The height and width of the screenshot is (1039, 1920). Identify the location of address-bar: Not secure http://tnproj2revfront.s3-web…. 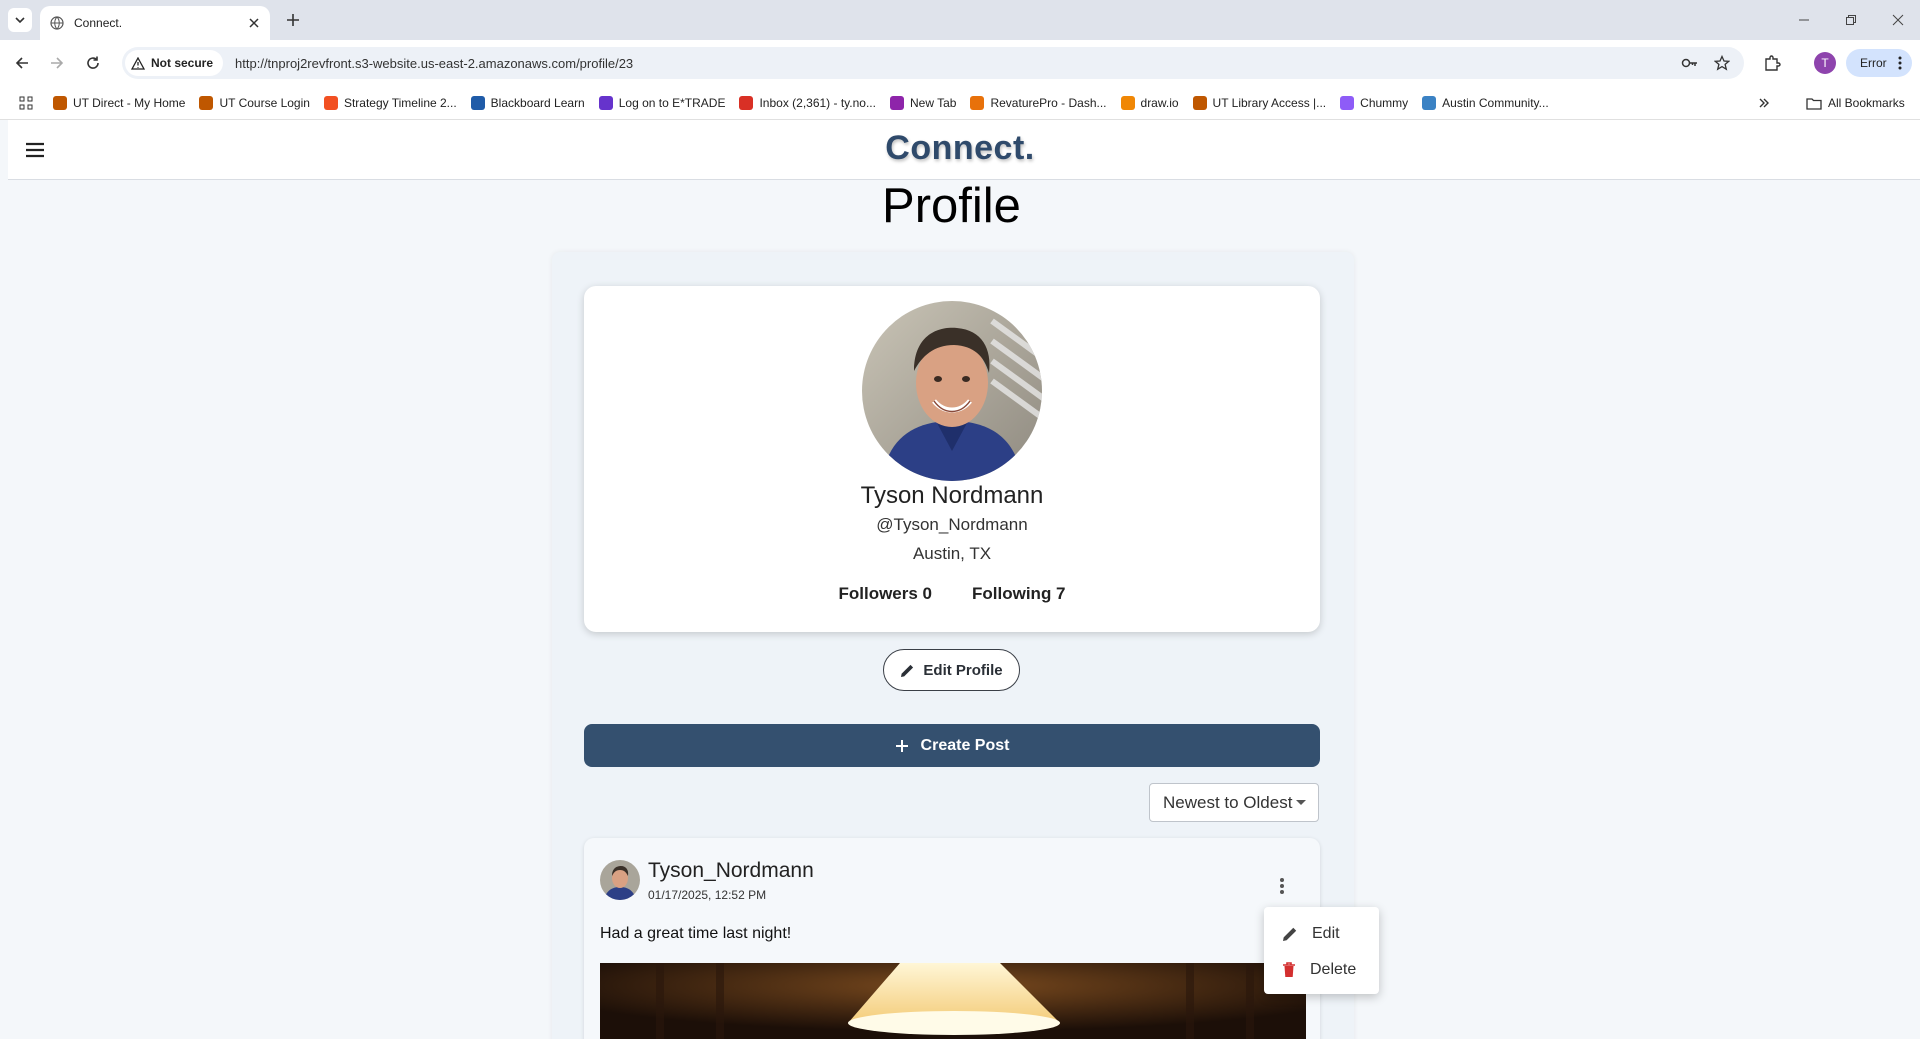
(933, 63).